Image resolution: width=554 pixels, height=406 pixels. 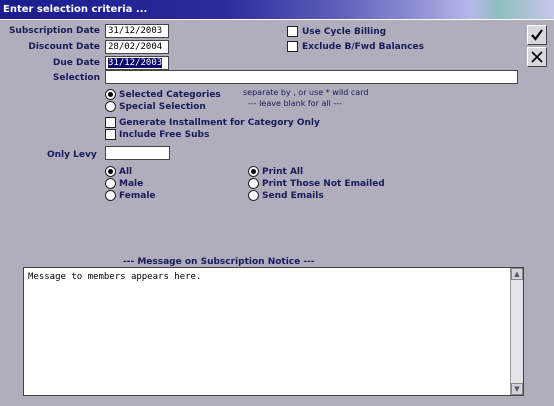 I want to click on selection-hint-blank: --- leave blank for all ---, so click(x=295, y=103).